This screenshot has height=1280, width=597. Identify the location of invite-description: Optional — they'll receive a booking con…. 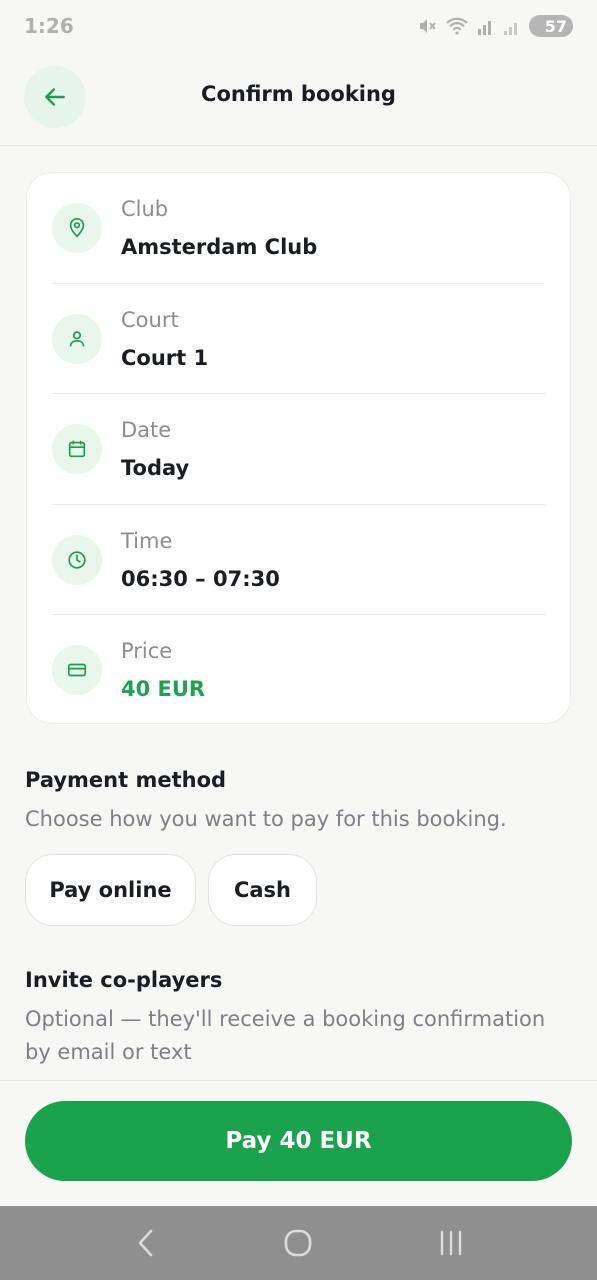
(285, 1035).